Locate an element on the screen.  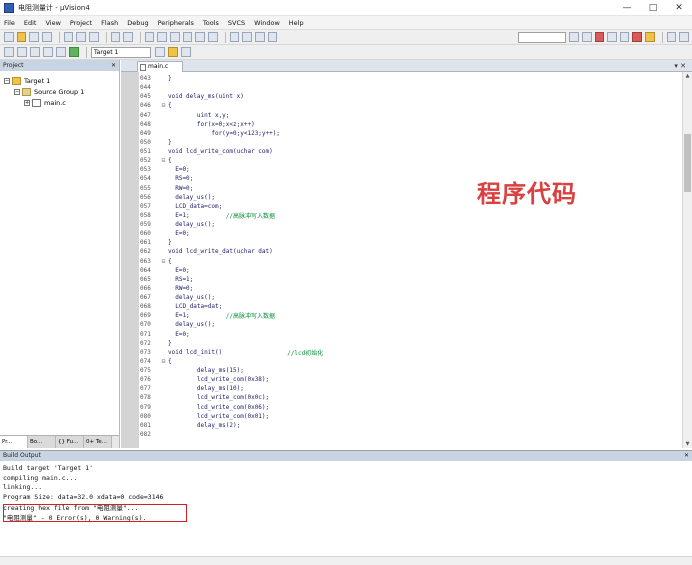
menu-edit: Edit is located at coordinates (30, 23).